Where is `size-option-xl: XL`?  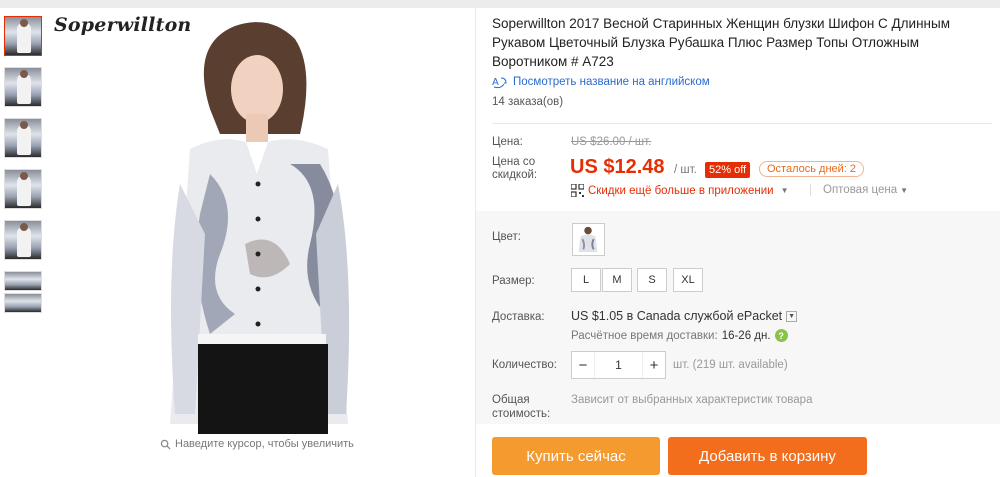
size-option-xl: XL is located at coordinates (688, 280).